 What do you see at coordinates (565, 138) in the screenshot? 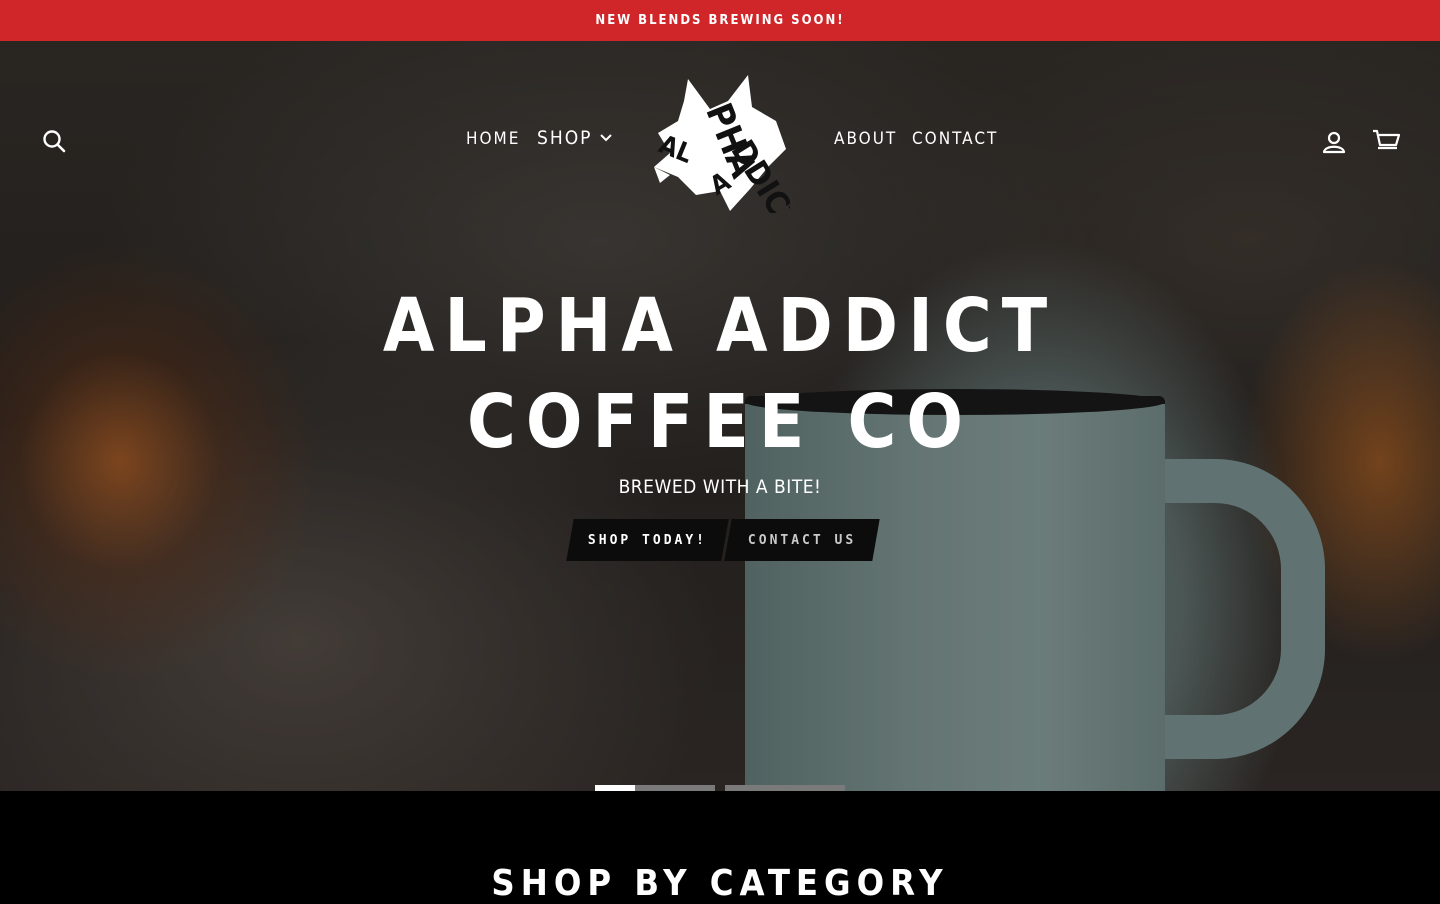
I see `nav-shop-label: SHOP` at bounding box center [565, 138].